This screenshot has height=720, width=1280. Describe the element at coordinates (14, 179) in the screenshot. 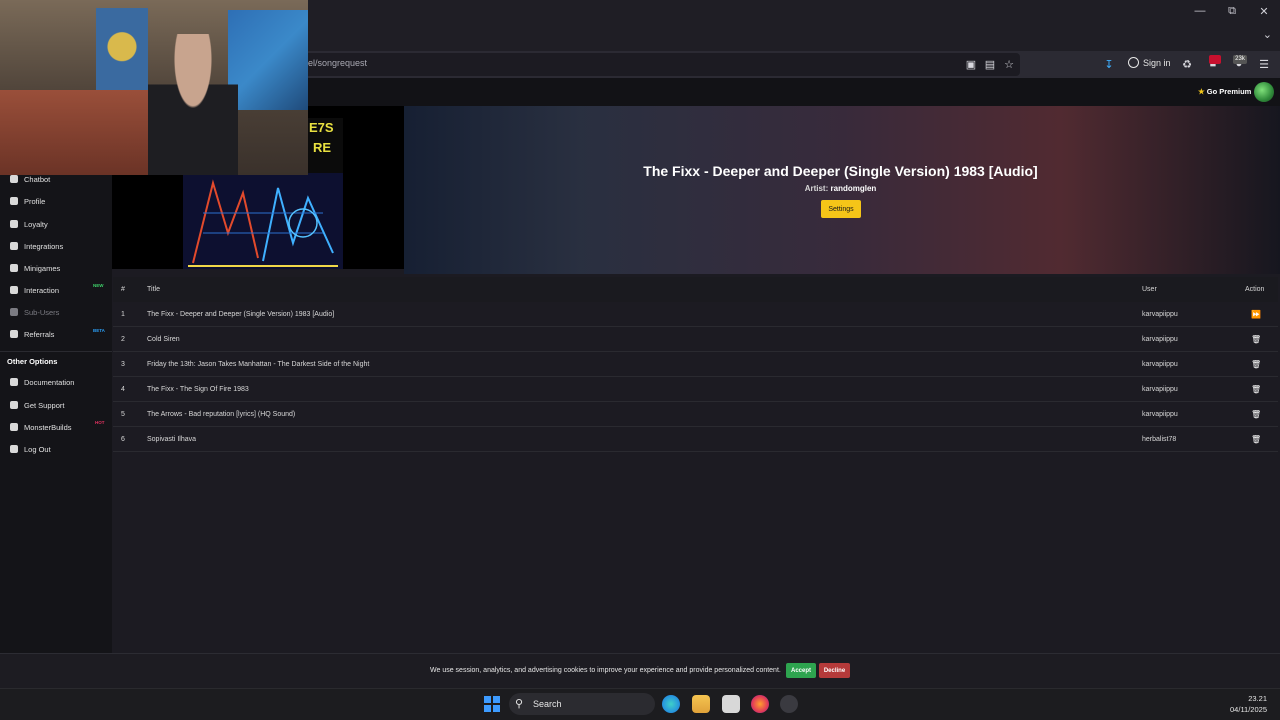

I see `chatbot-icon` at that location.